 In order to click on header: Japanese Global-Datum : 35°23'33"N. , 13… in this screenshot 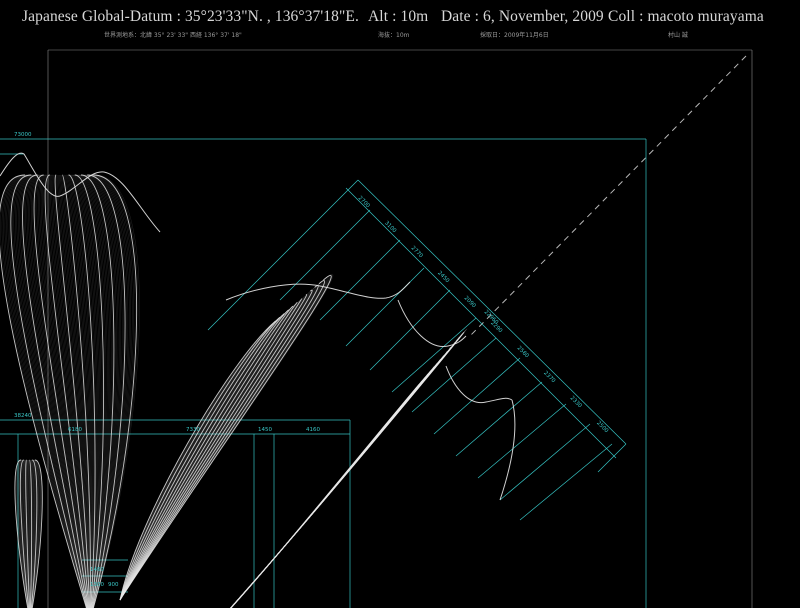, I will do `click(400, 26)`.